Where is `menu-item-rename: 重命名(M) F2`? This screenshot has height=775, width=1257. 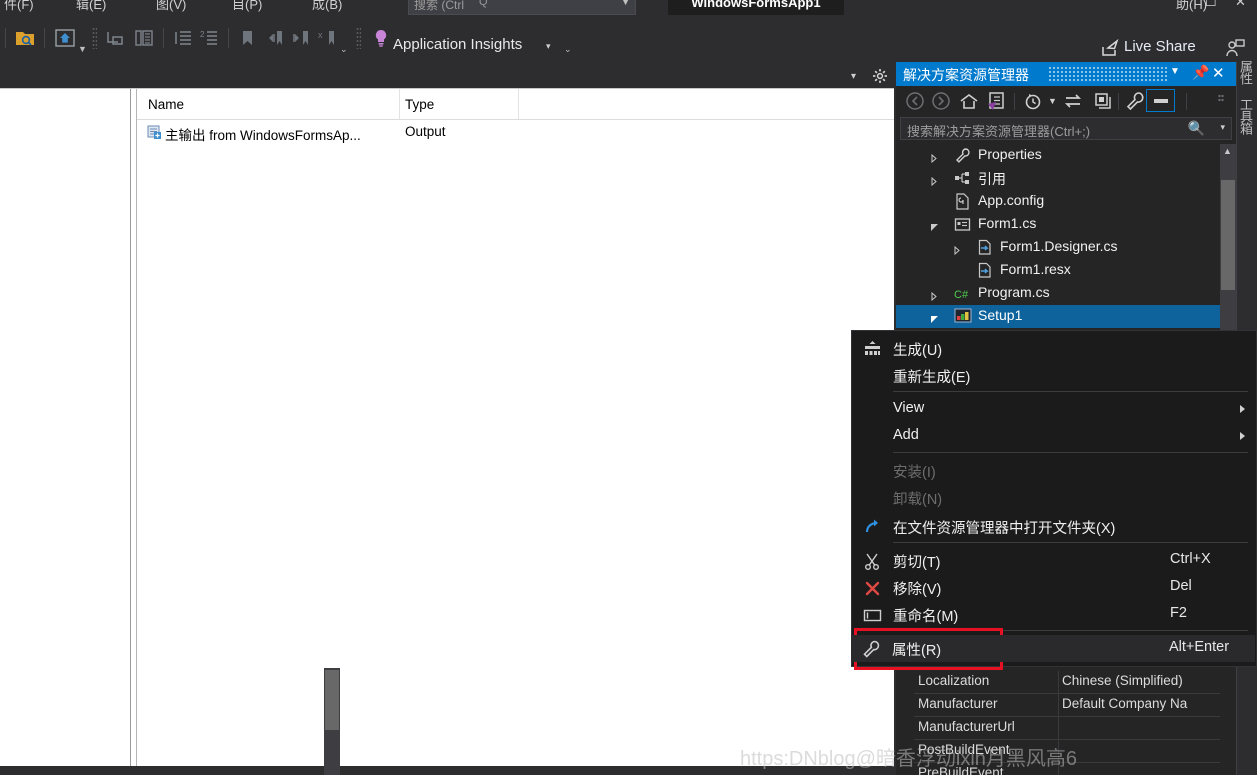
menu-item-rename: 重命名(M) F2 is located at coordinates (1054, 614).